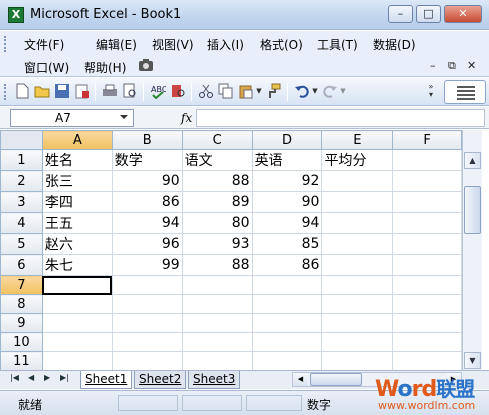 Image resolution: width=489 pixels, height=415 pixels. What do you see at coordinates (427, 181) in the screenshot?
I see `cell-f2` at bounding box center [427, 181].